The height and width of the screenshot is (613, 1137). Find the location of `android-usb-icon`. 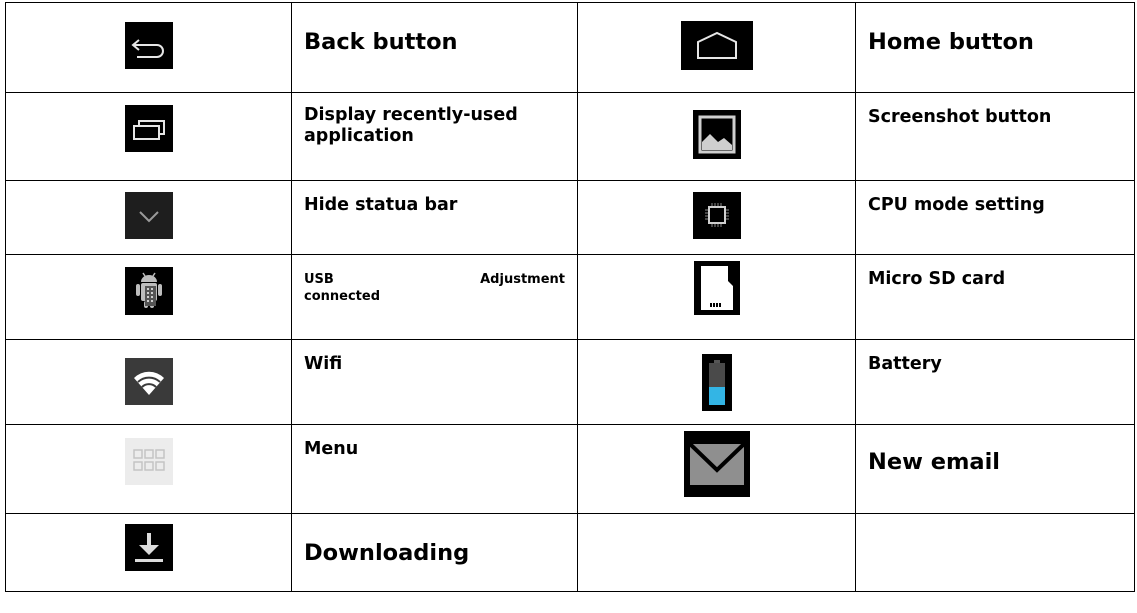

android-usb-icon is located at coordinates (148, 291).